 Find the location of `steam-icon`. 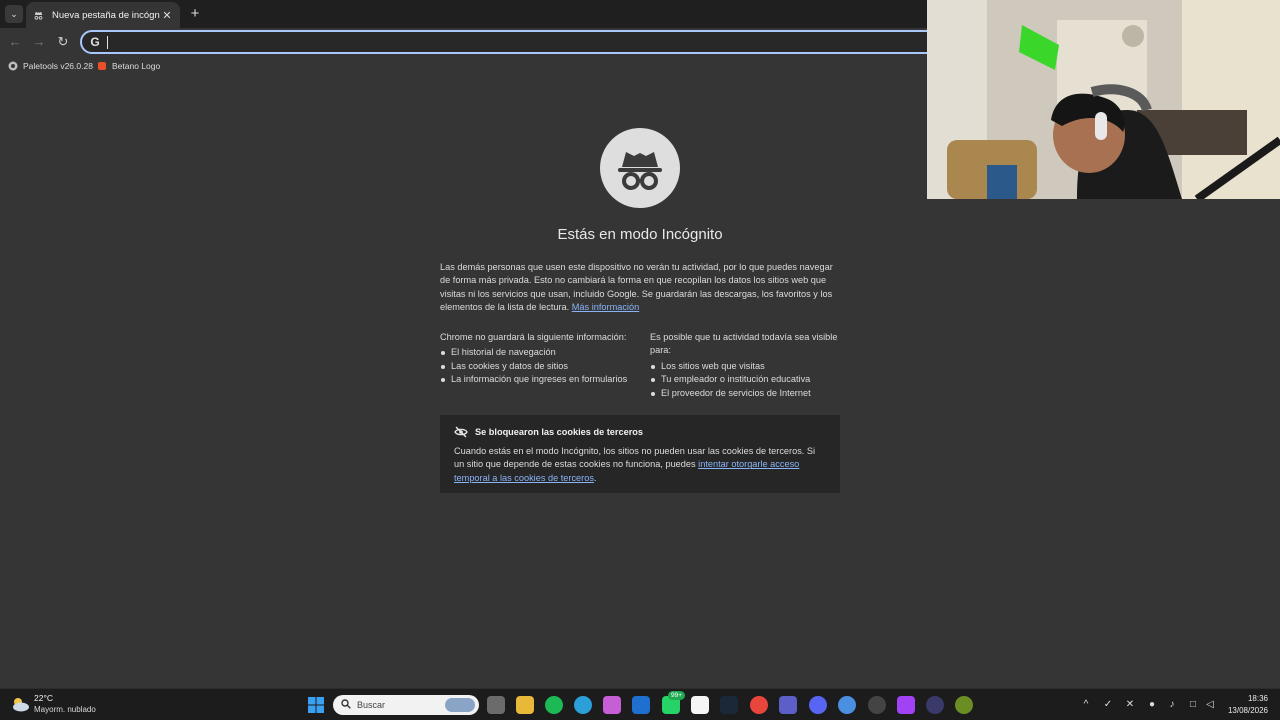

steam-icon is located at coordinates (729, 705).